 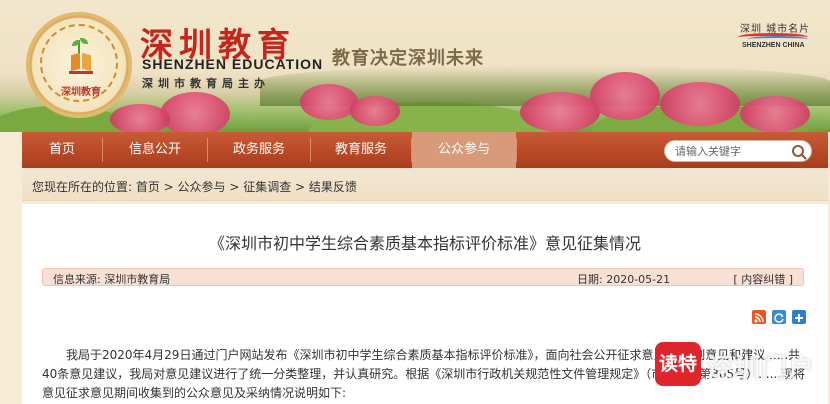 I want to click on watermark-text: 深圳门户, so click(x=761, y=369).